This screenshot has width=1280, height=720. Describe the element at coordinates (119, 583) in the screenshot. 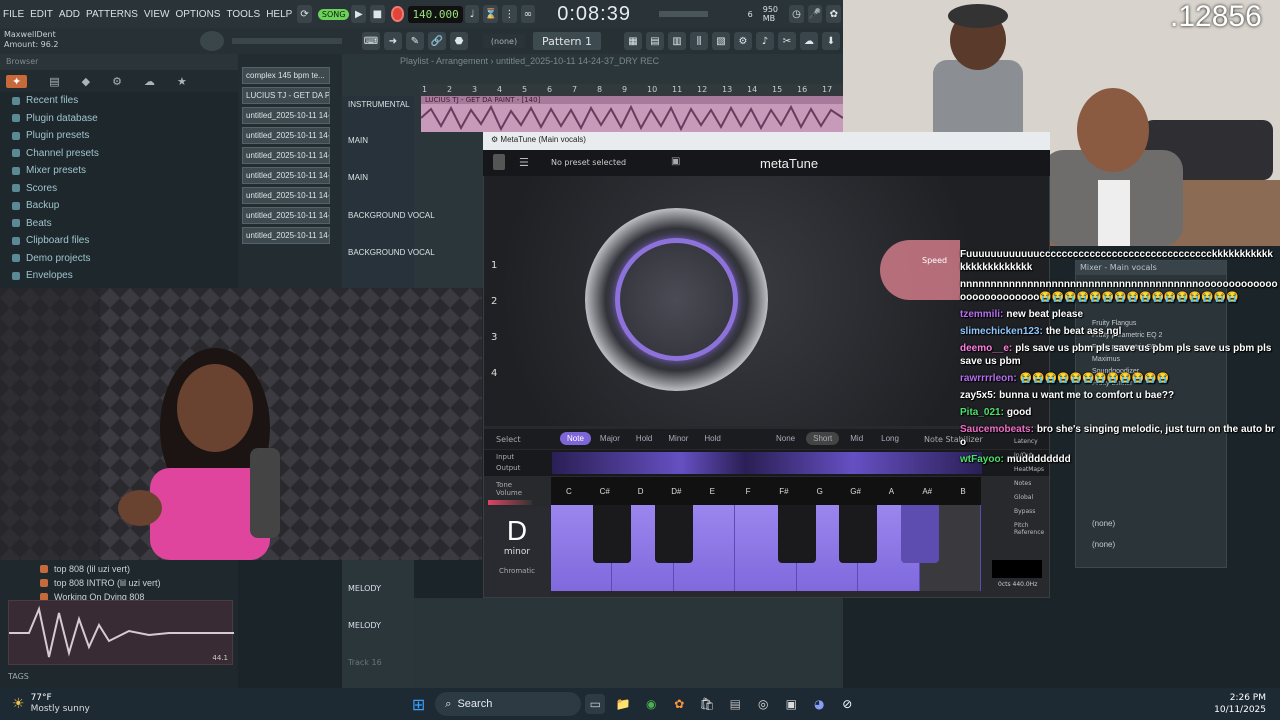

I see `sample-item: top 808 INTRO (lil uzi vert)` at that location.